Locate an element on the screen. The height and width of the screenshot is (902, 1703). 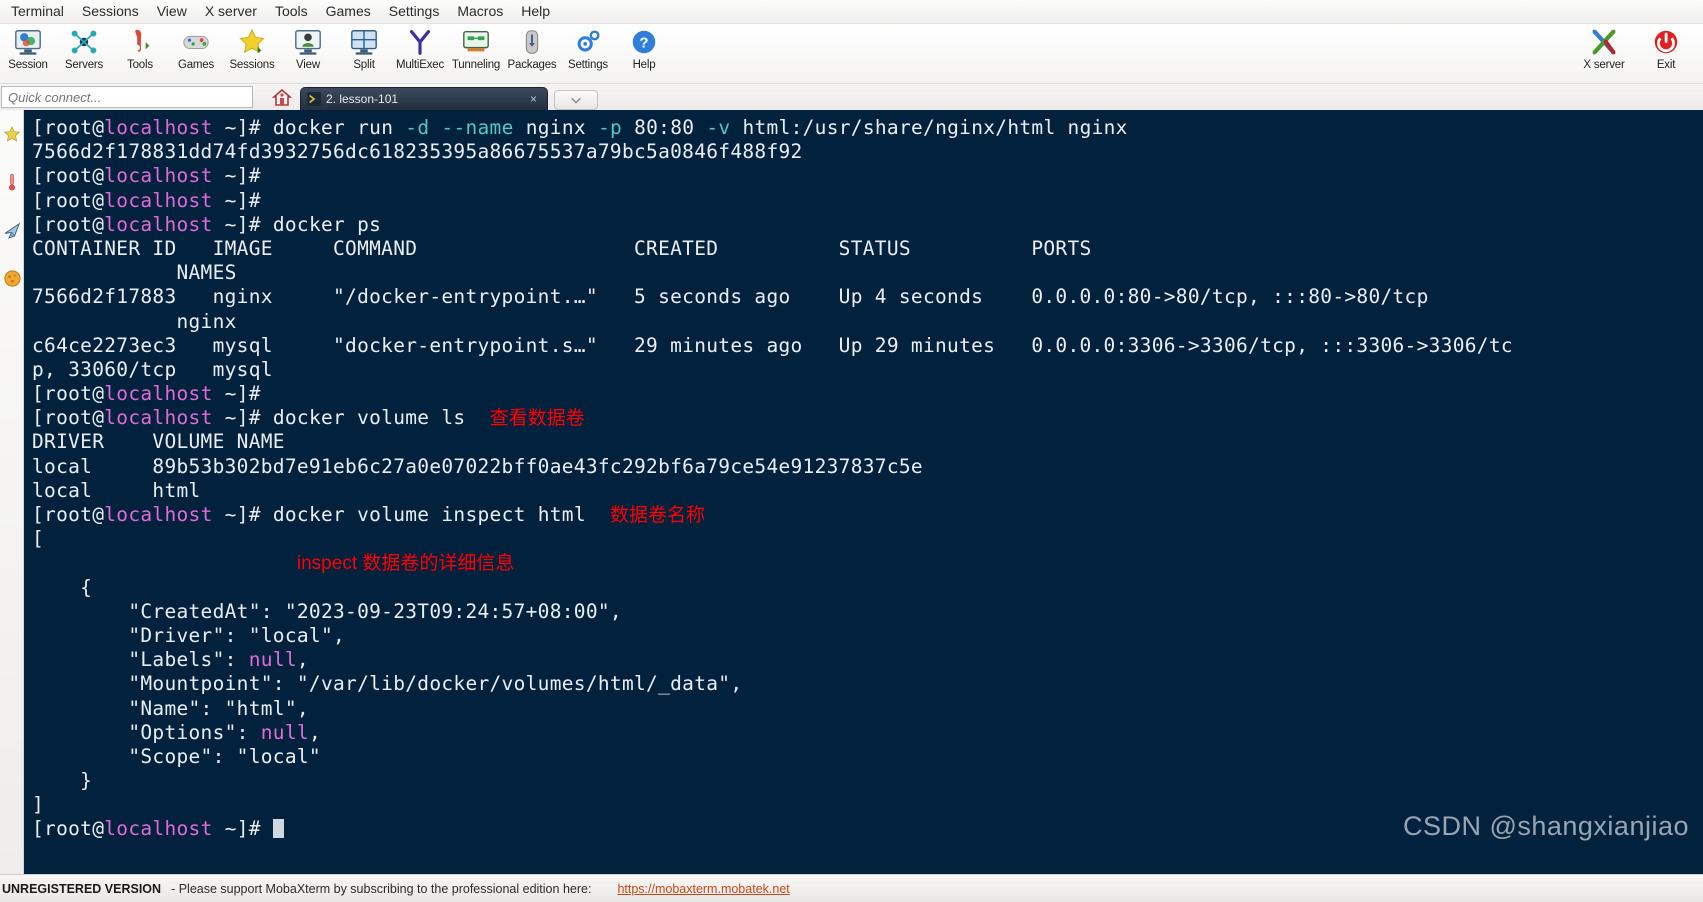
help-icon: ? is located at coordinates (644, 42).